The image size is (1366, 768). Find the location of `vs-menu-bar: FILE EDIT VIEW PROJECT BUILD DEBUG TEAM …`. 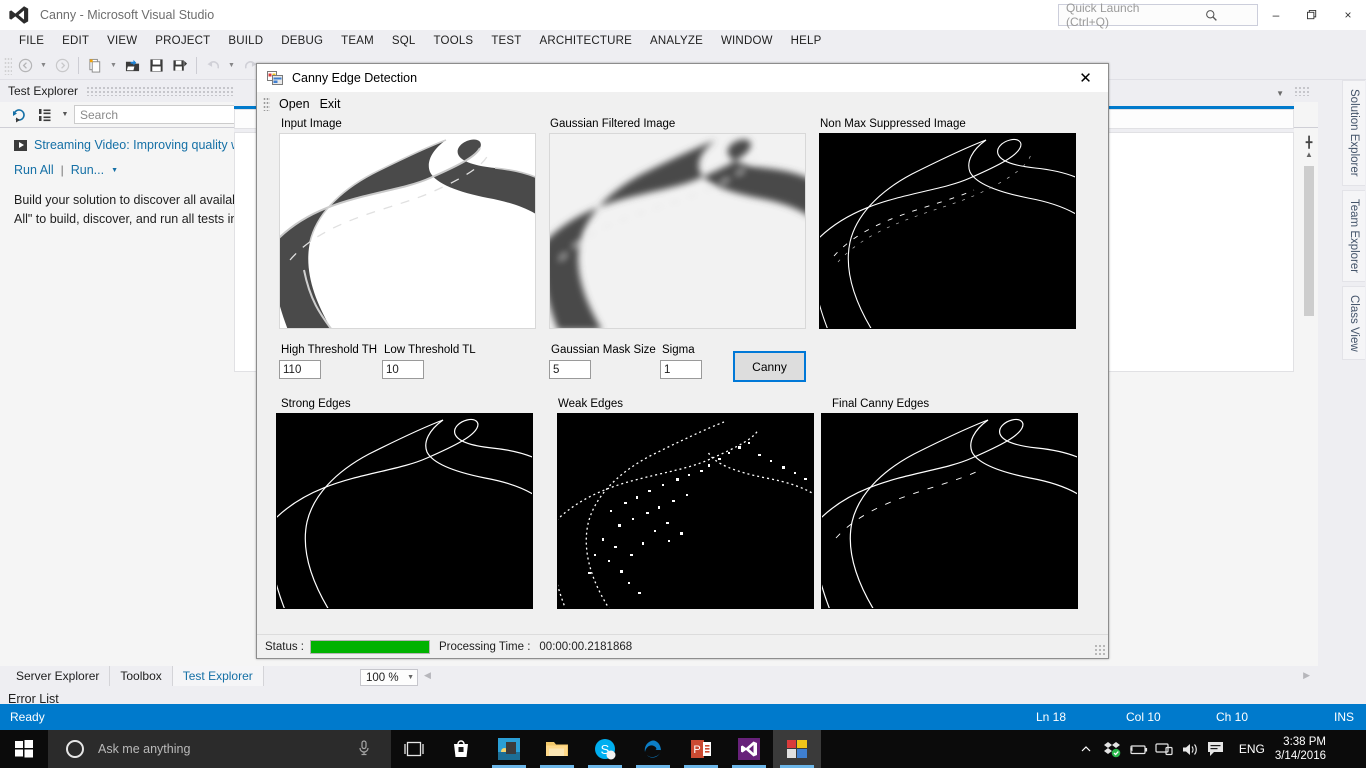

vs-menu-bar: FILE EDIT VIEW PROJECT BUILD DEBUG TEAM … is located at coordinates (683, 41).